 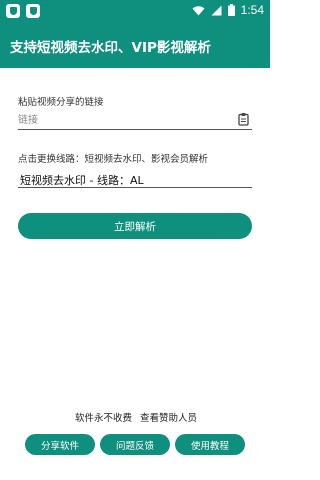 What do you see at coordinates (104, 418) in the screenshot?
I see `free-notice: 软件永不收费` at bounding box center [104, 418].